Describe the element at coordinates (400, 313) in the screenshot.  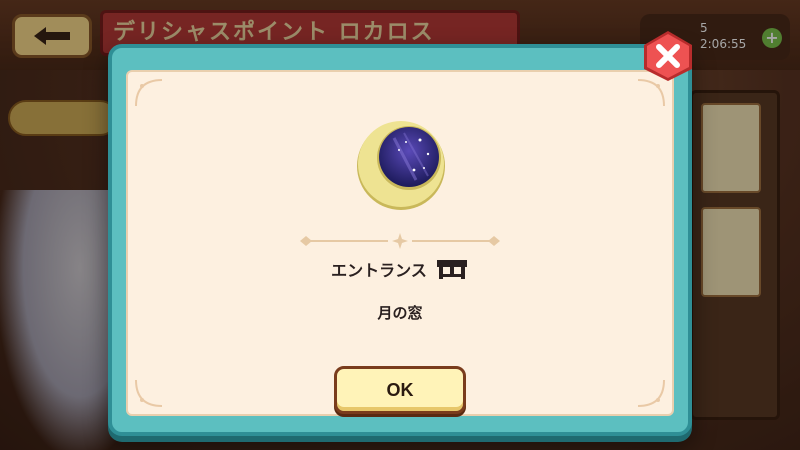
I see `item-name: 月の窓` at that location.